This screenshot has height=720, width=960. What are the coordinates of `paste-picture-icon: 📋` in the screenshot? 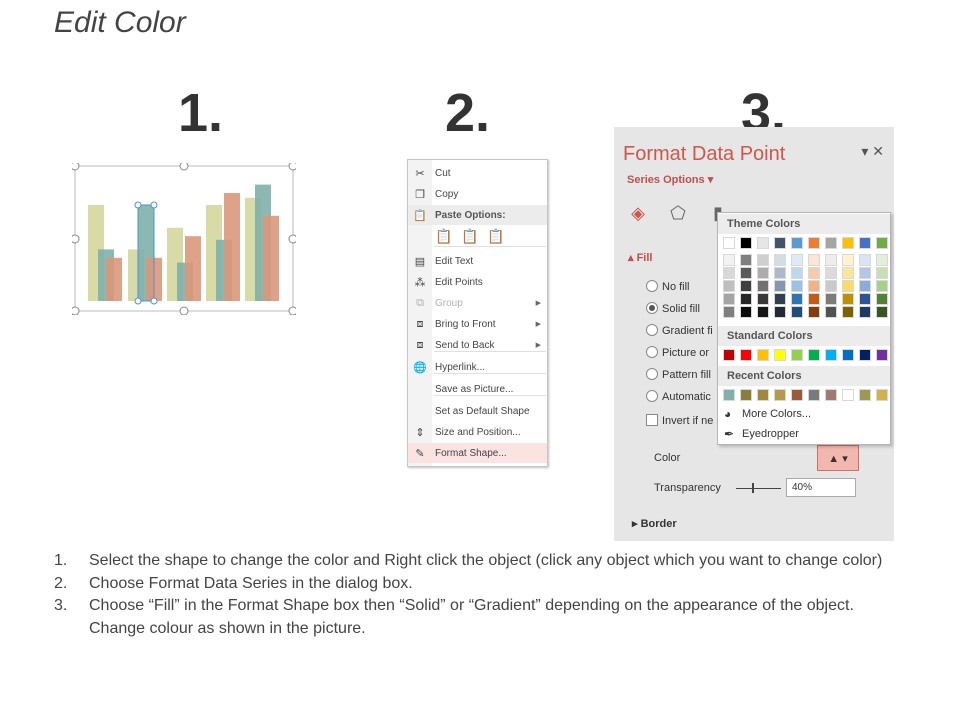 It's located at (496, 236).